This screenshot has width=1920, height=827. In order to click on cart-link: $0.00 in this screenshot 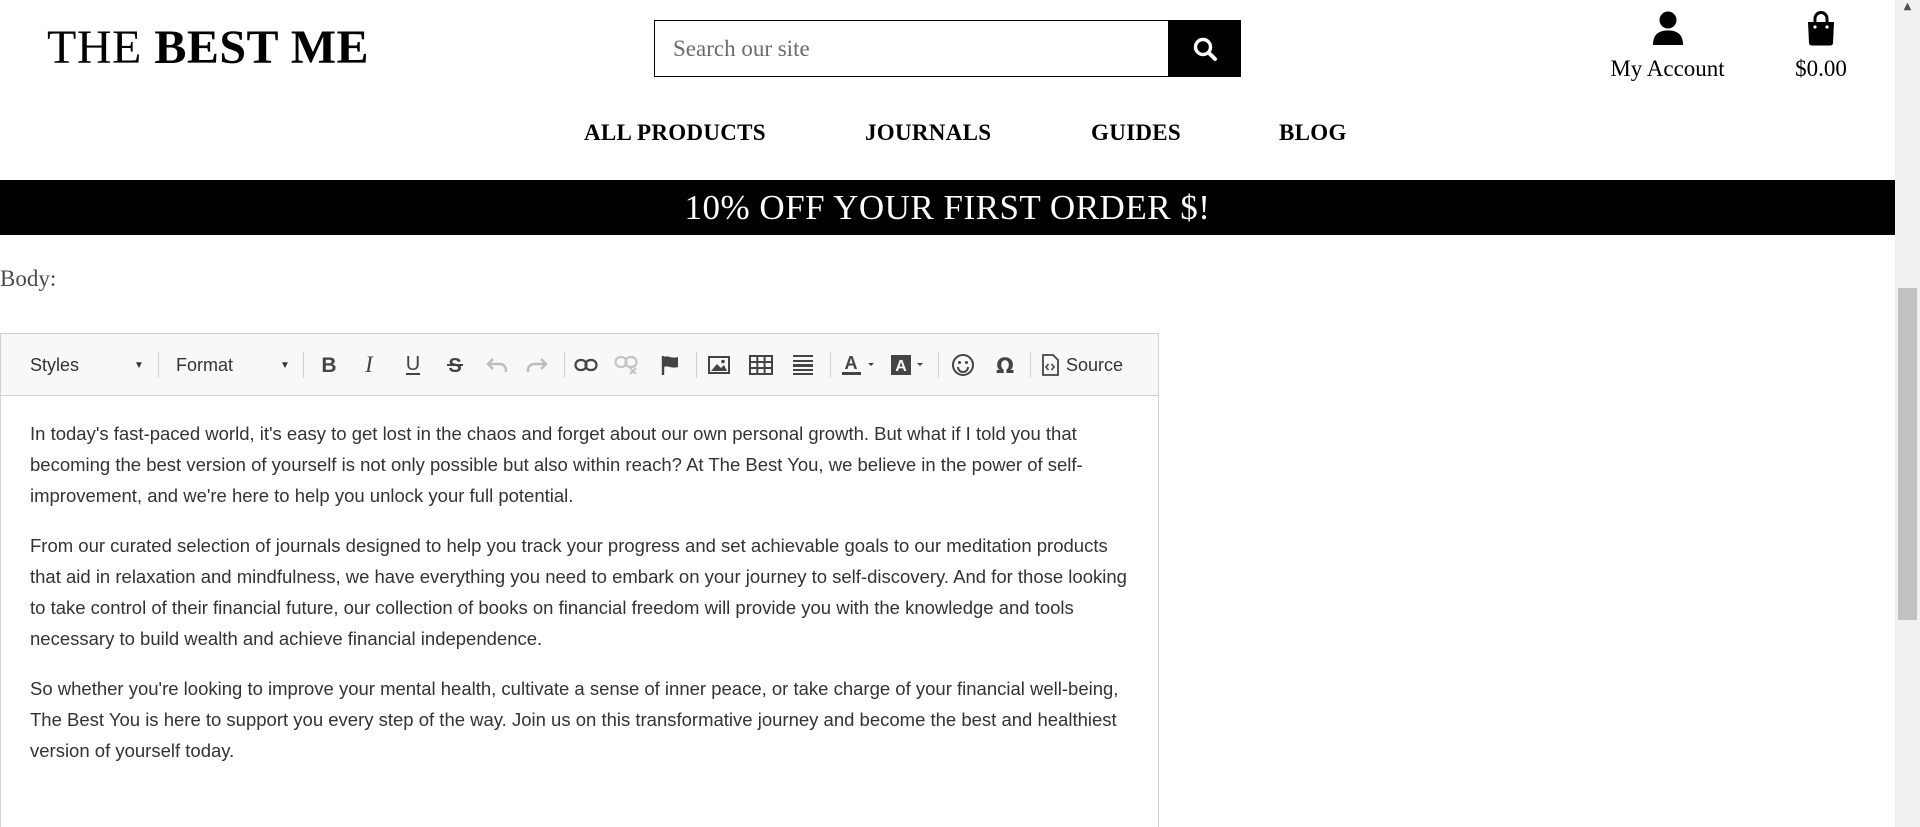, I will do `click(1821, 46)`.